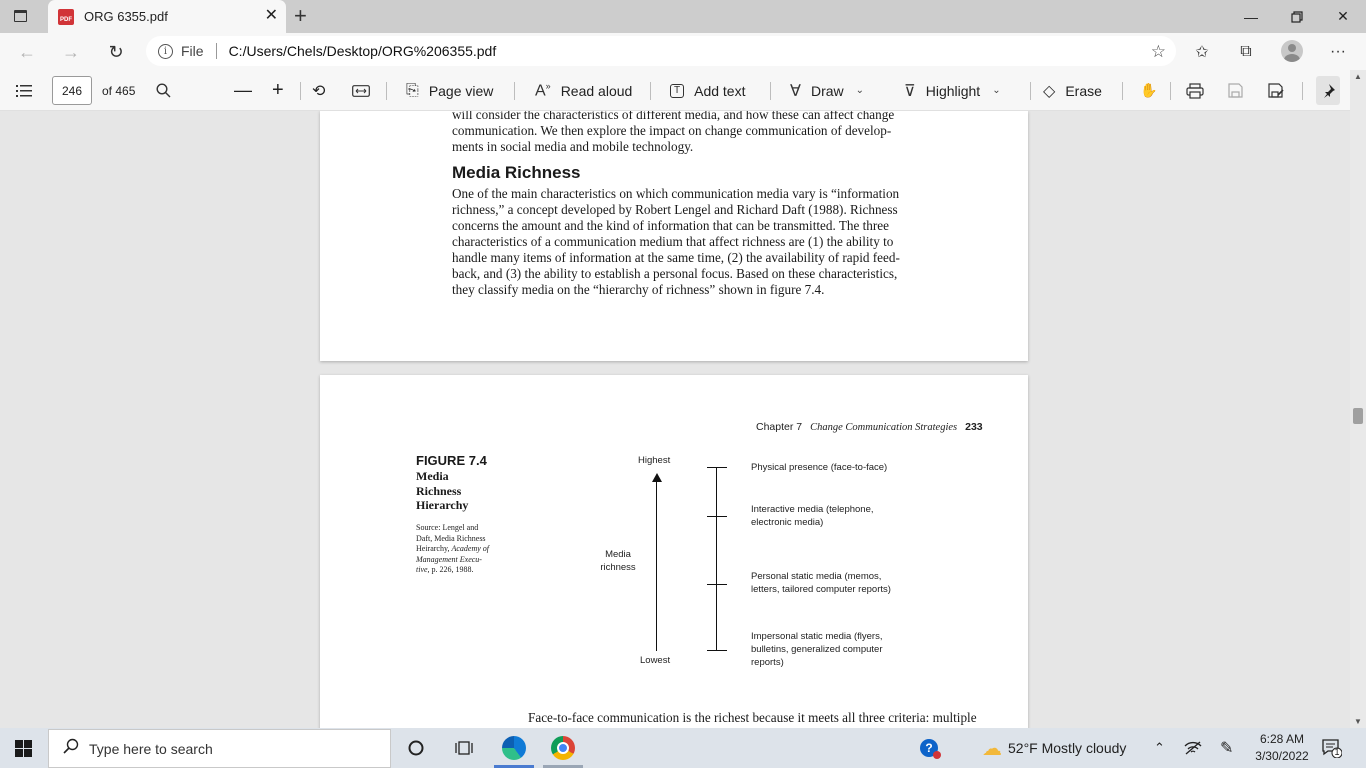 The image size is (1366, 768). I want to click on search-placeholder: Type here to search, so click(151, 748).